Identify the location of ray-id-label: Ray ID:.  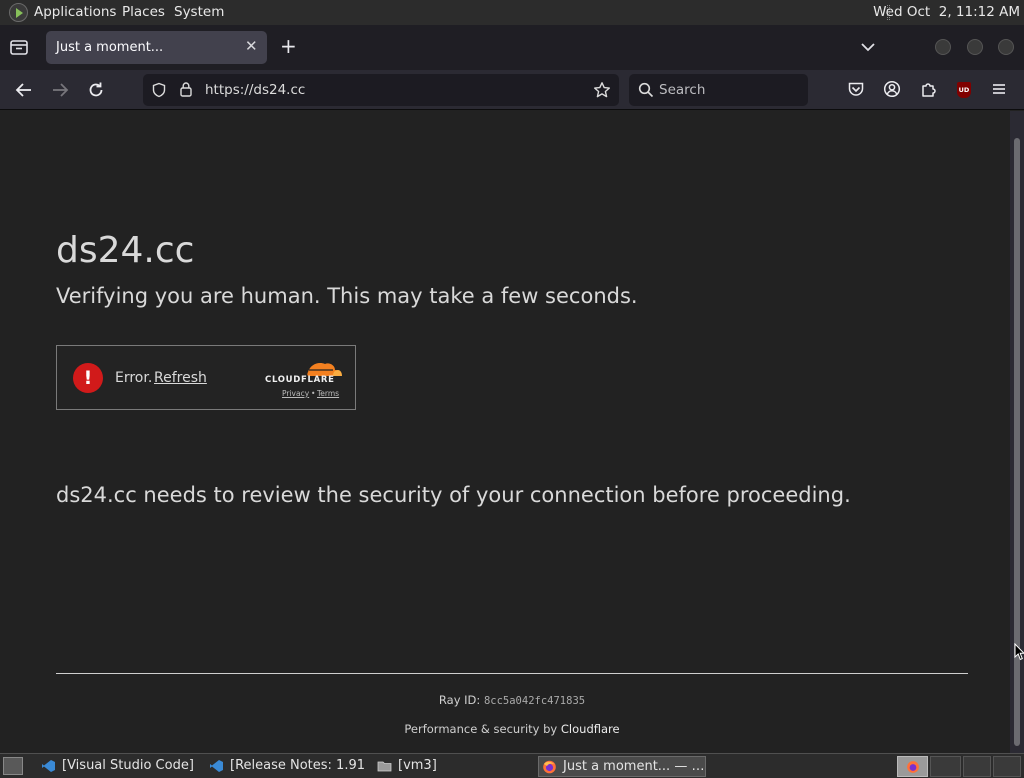
(459, 700).